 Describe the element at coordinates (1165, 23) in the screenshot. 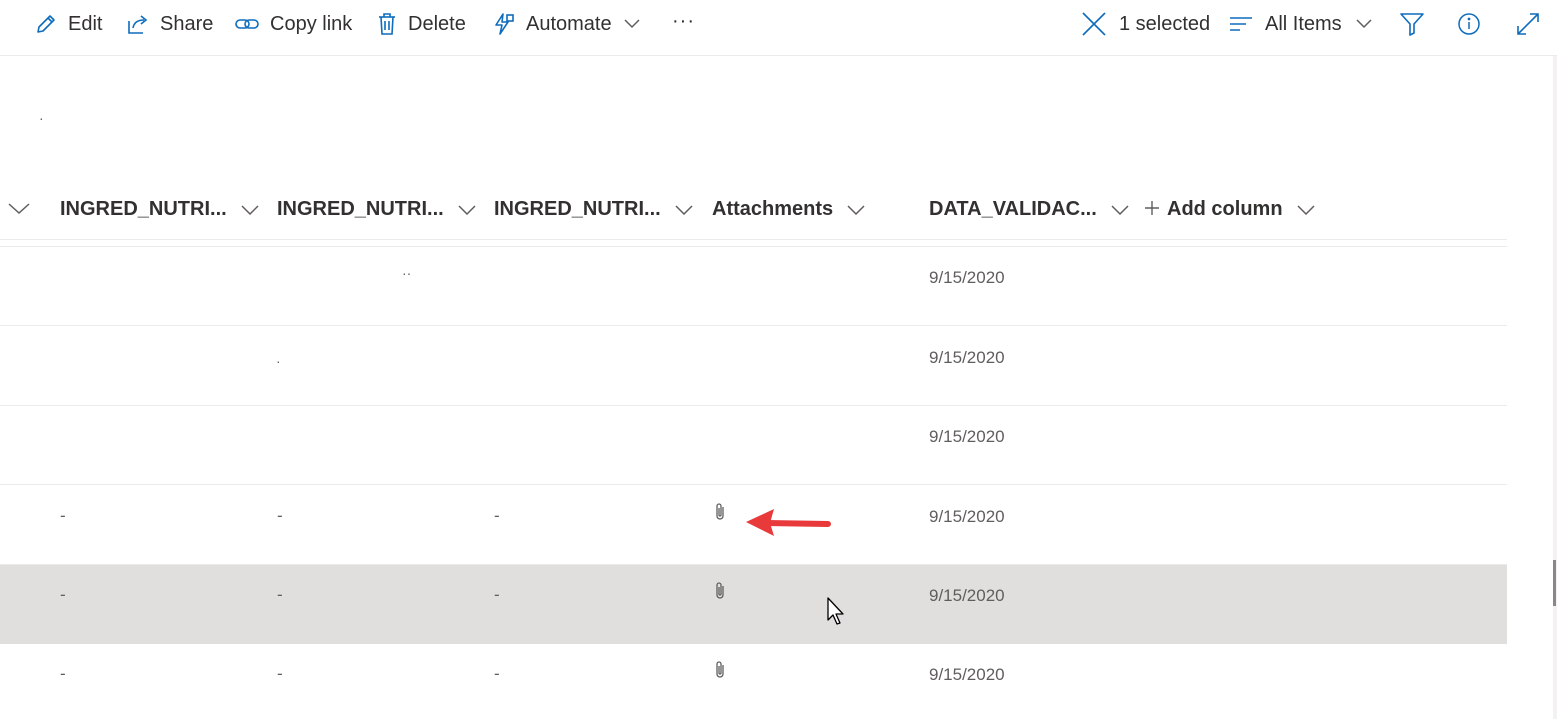

I see `selection-count: 1 selected` at that location.